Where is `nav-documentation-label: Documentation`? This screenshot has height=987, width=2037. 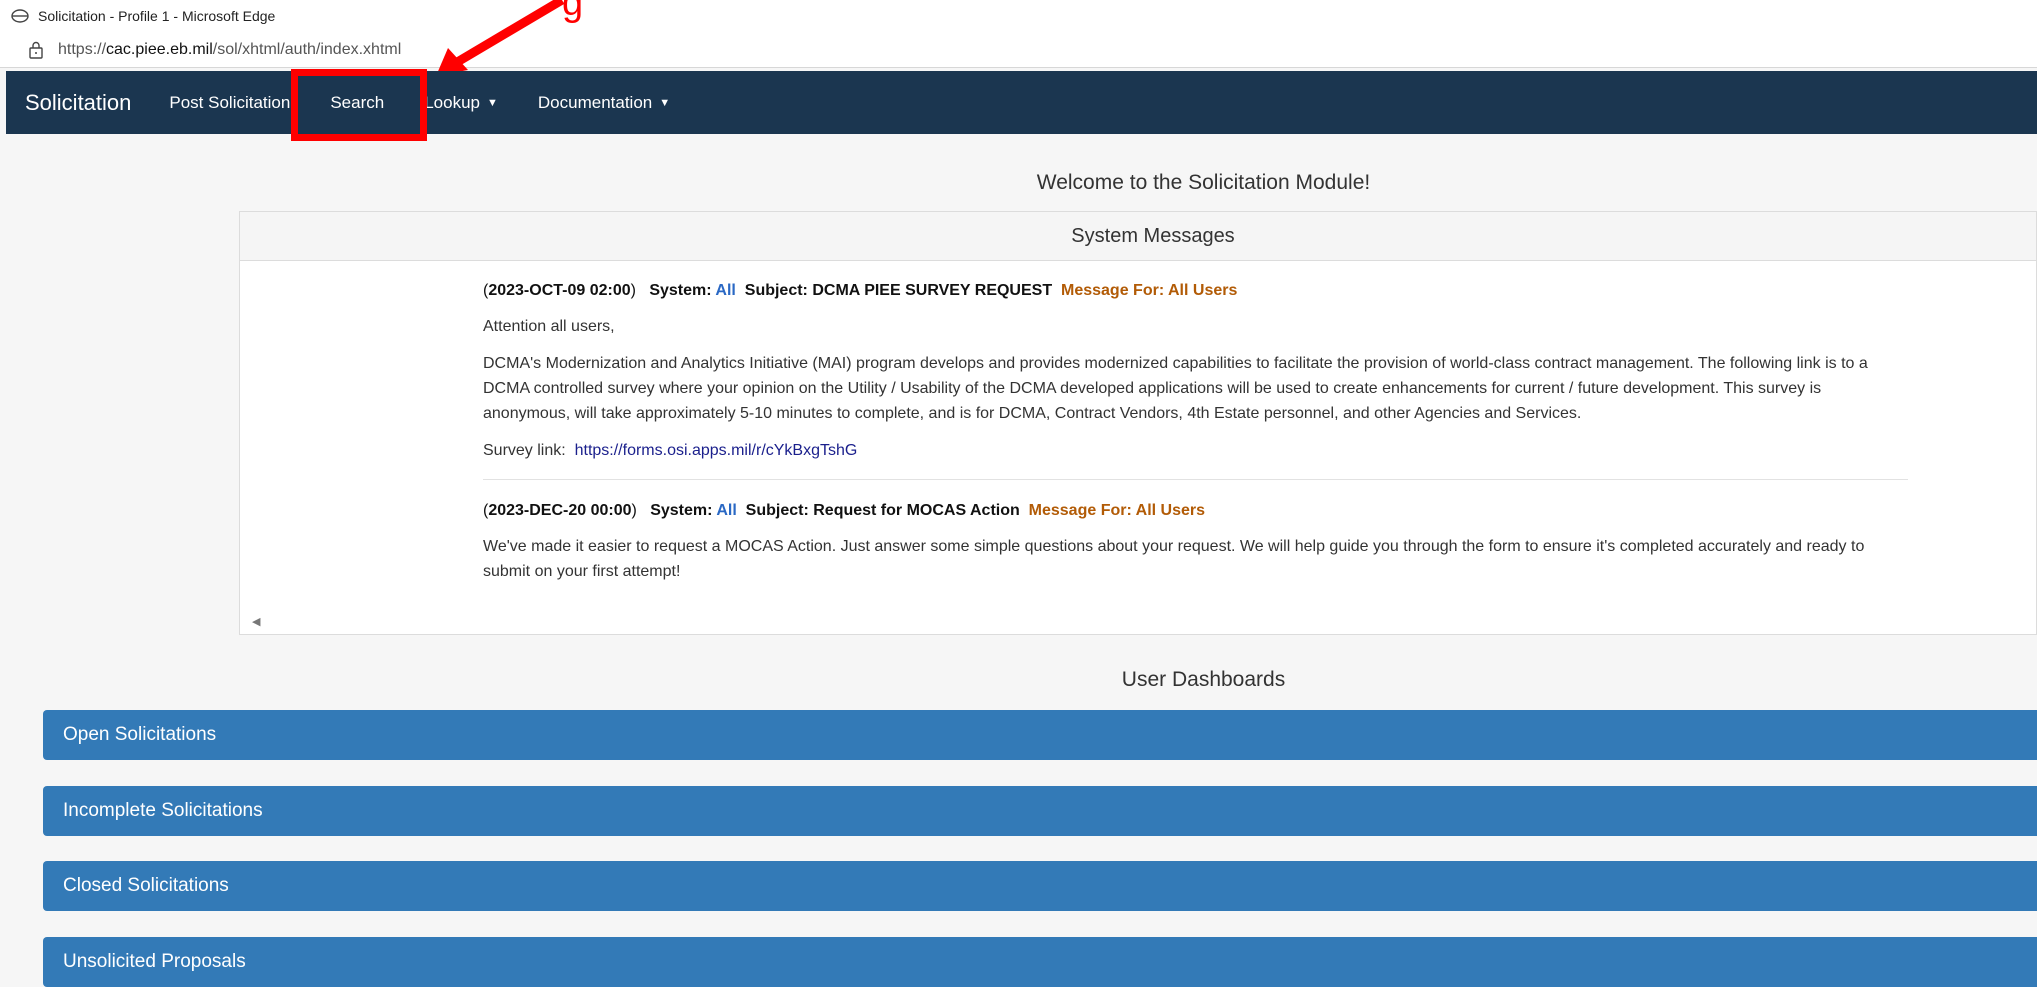
nav-documentation-label: Documentation is located at coordinates (595, 102).